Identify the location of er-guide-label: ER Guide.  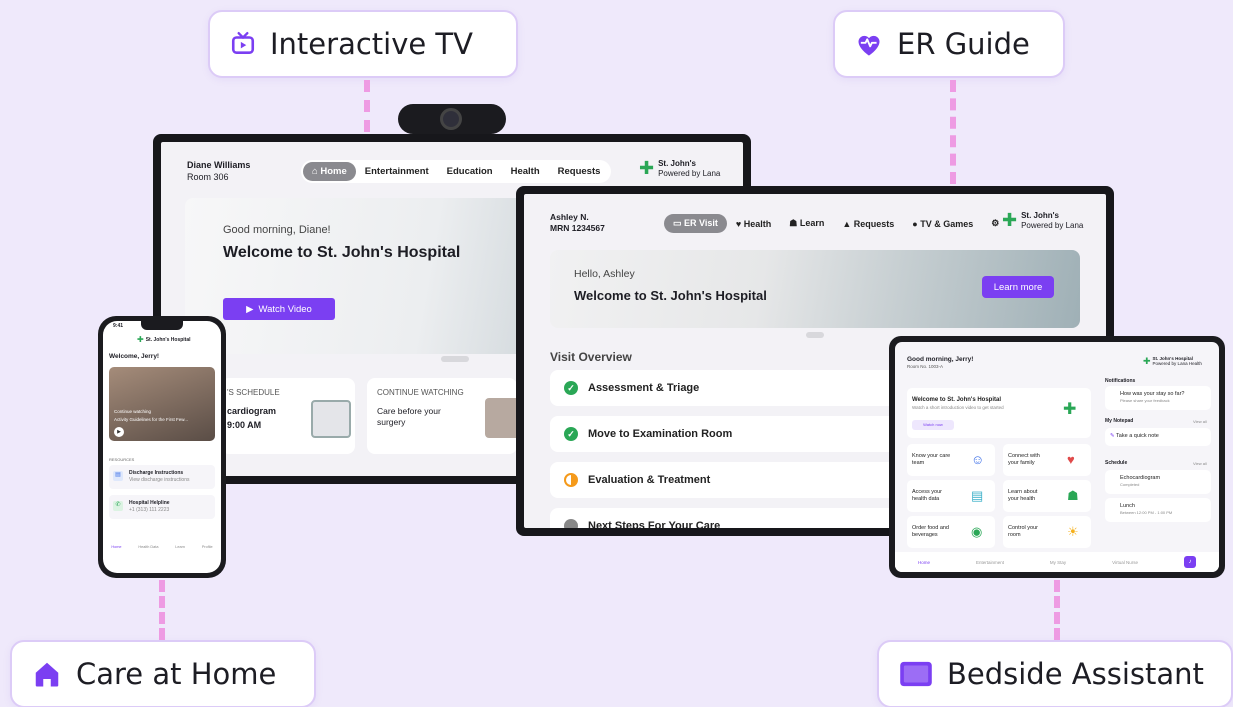
(949, 44).